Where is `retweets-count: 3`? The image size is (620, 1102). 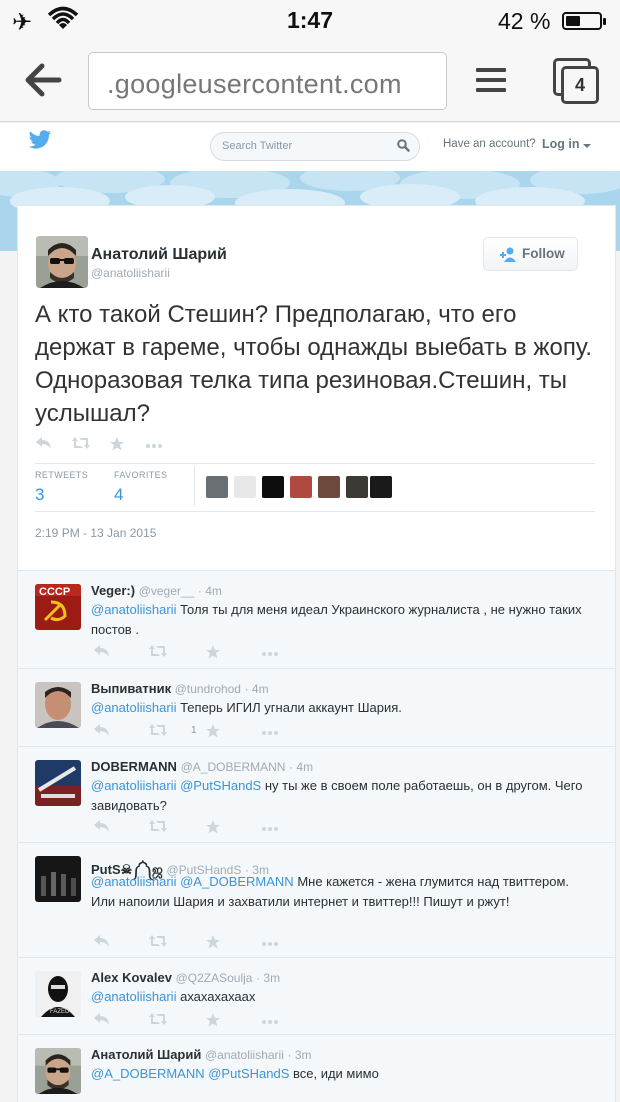
retweets-count: 3 is located at coordinates (39, 495).